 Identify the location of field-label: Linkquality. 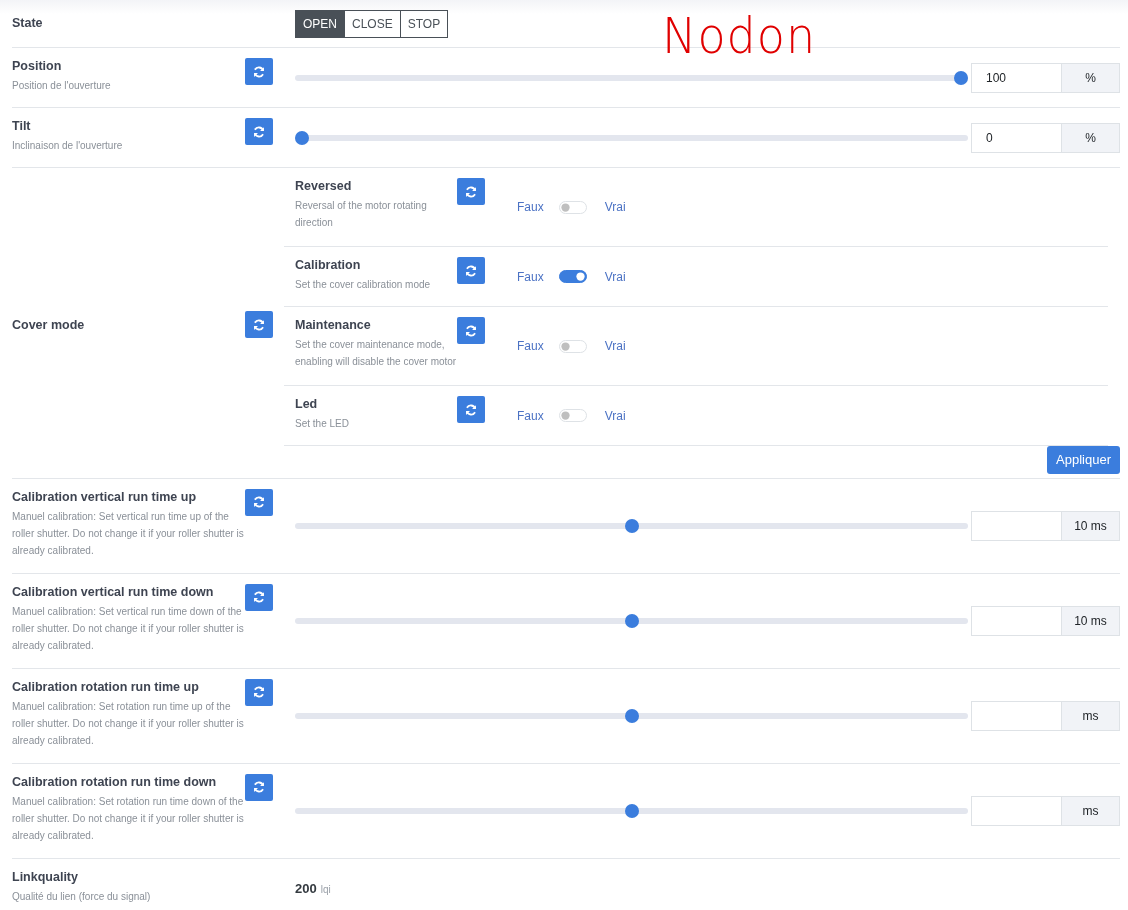
(45, 876).